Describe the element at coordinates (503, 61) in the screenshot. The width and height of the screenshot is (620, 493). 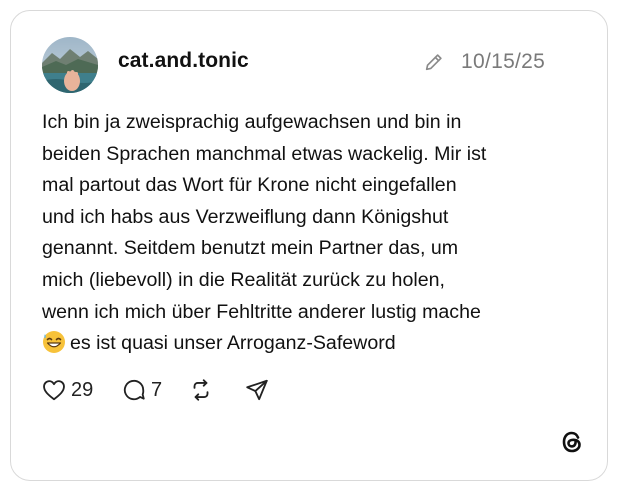
I see `post-date: 10/15/25` at that location.